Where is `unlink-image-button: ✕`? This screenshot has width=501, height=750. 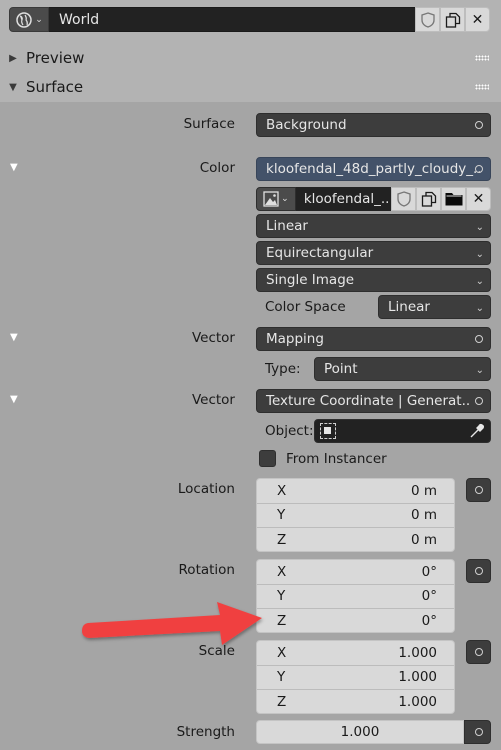
unlink-image-button: ✕ is located at coordinates (478, 199).